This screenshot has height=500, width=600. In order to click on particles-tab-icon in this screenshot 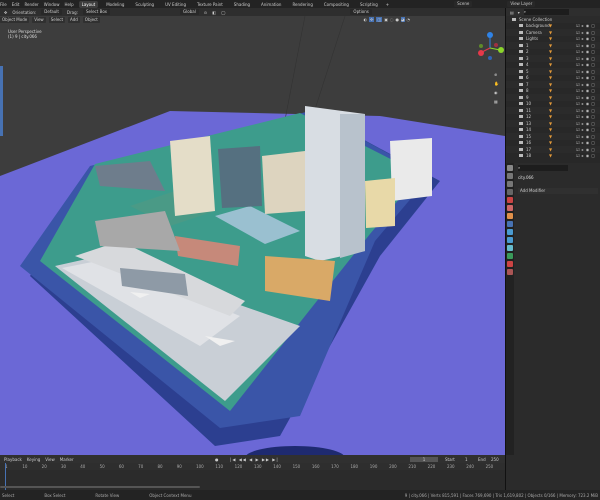, I will do `click(510, 232)`.